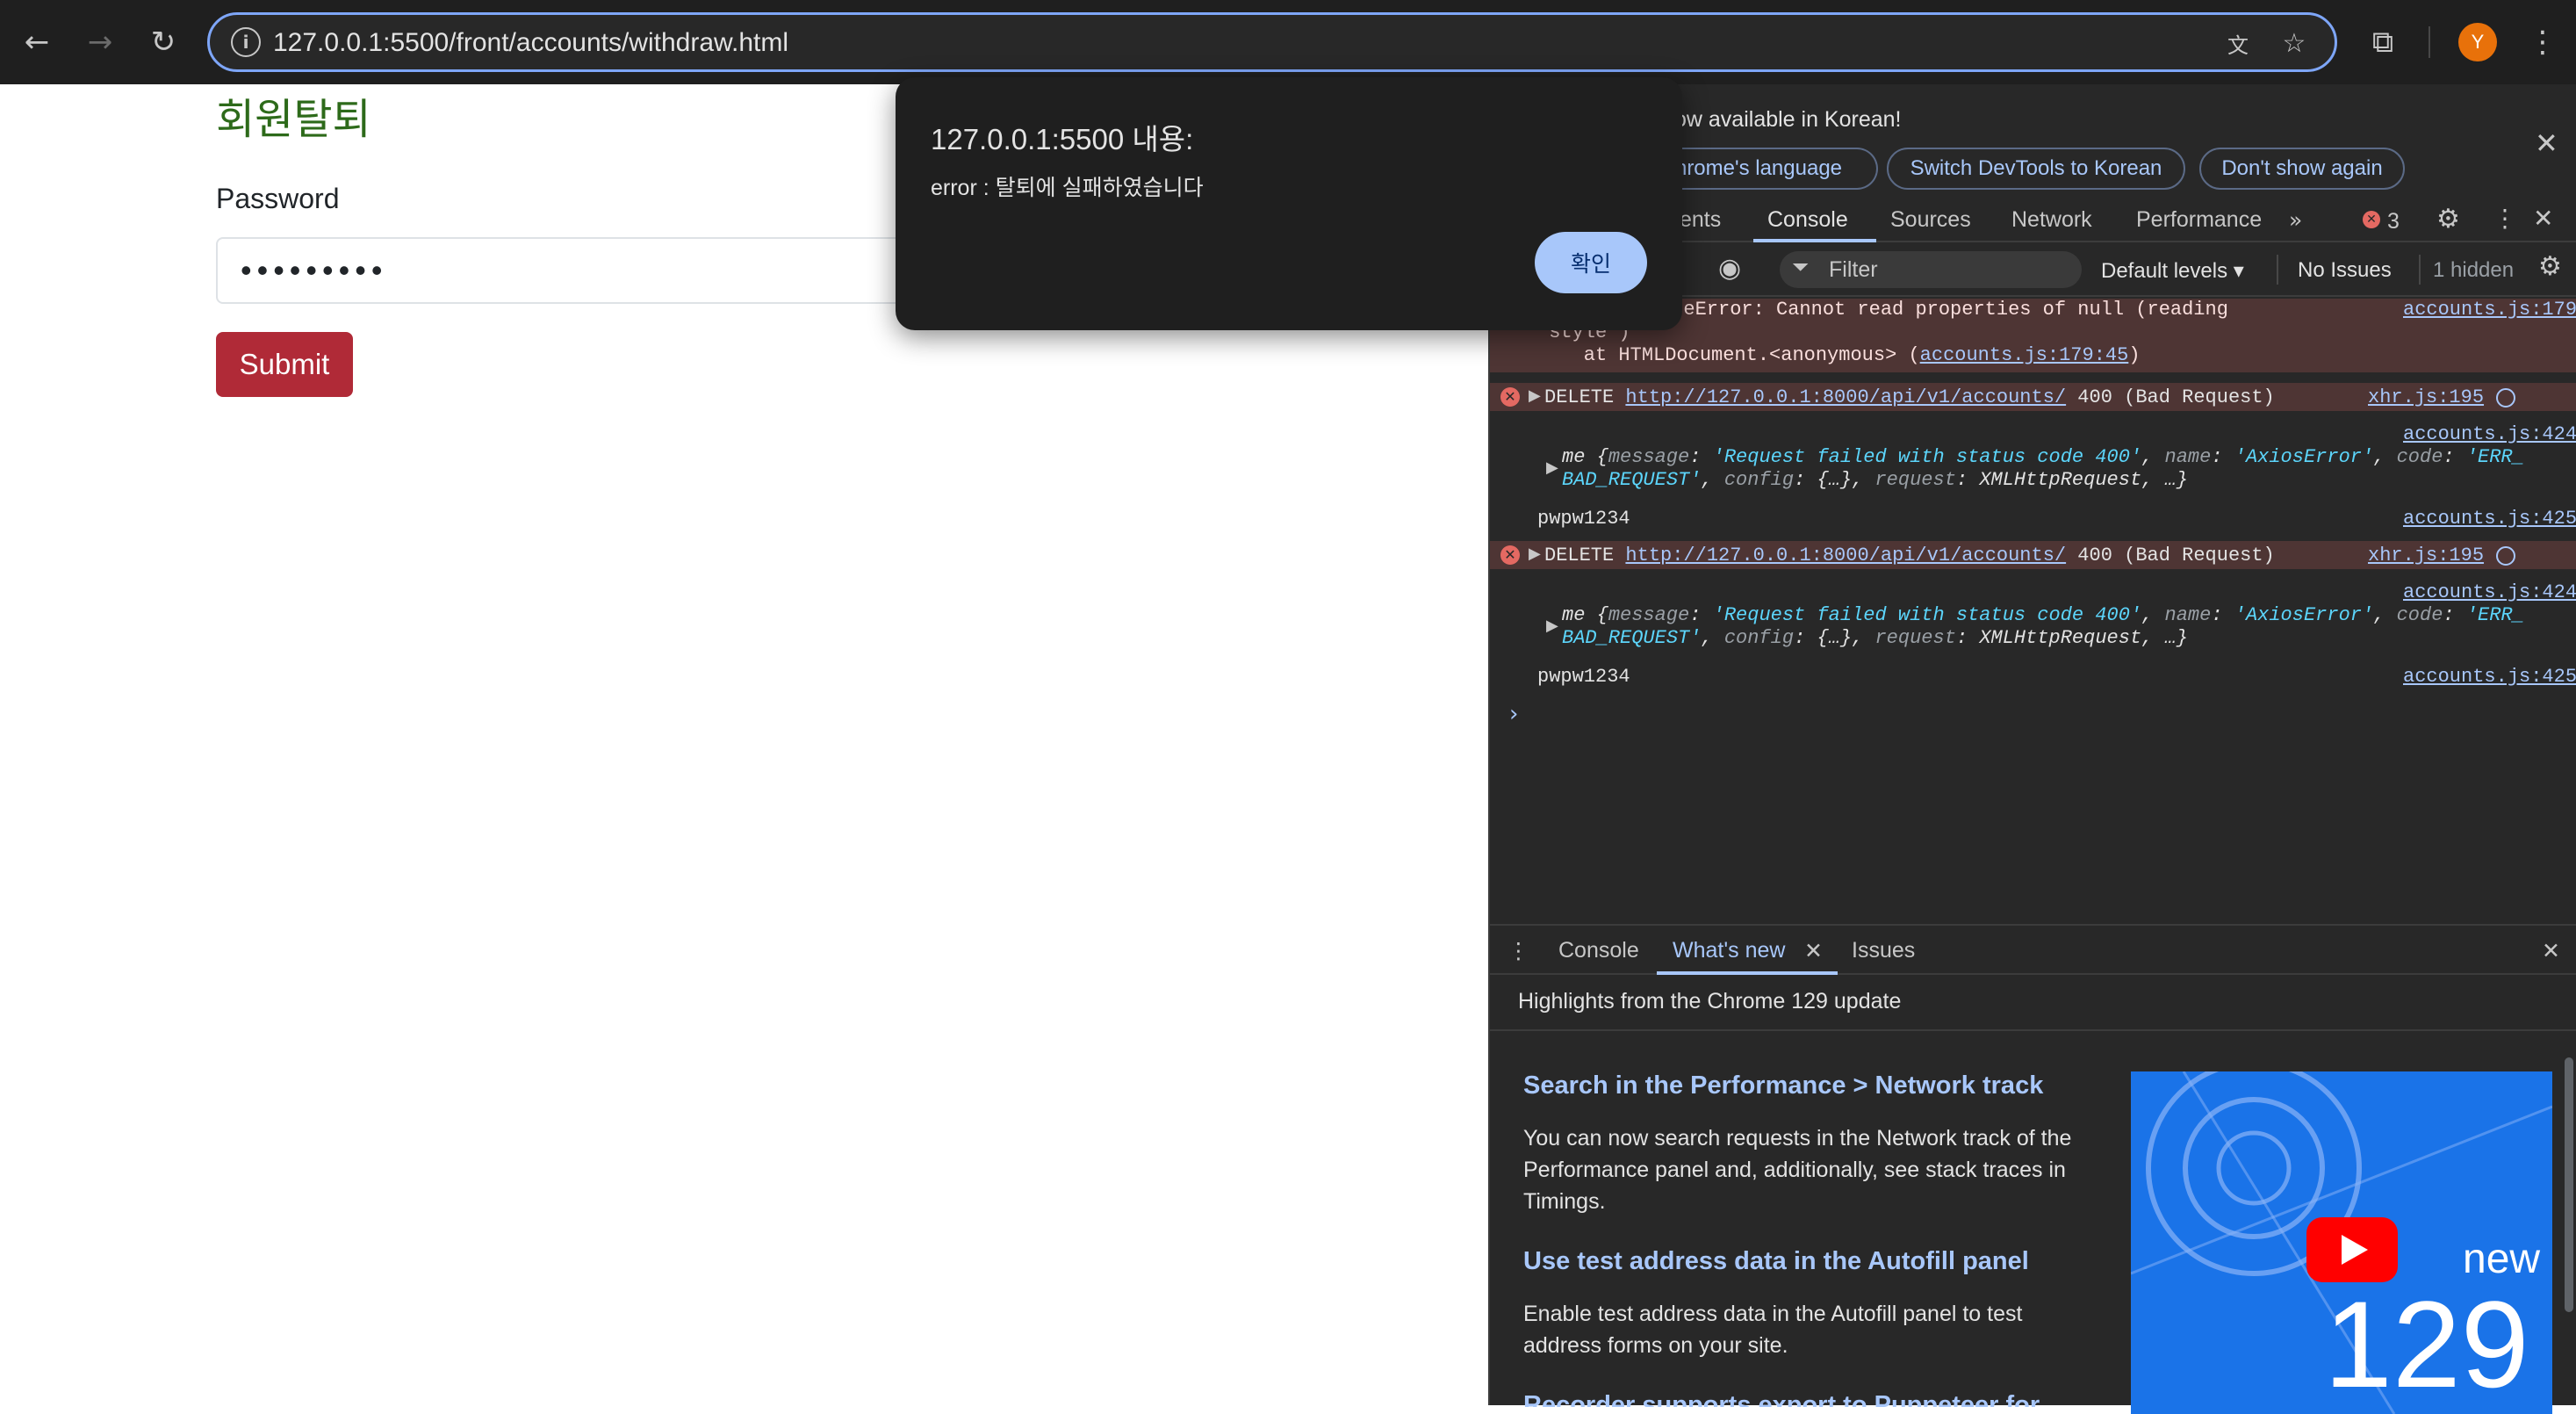 The width and height of the screenshot is (2576, 1414). Describe the element at coordinates (2474, 270) in the screenshot. I see `hidden-count: 1 hidden` at that location.